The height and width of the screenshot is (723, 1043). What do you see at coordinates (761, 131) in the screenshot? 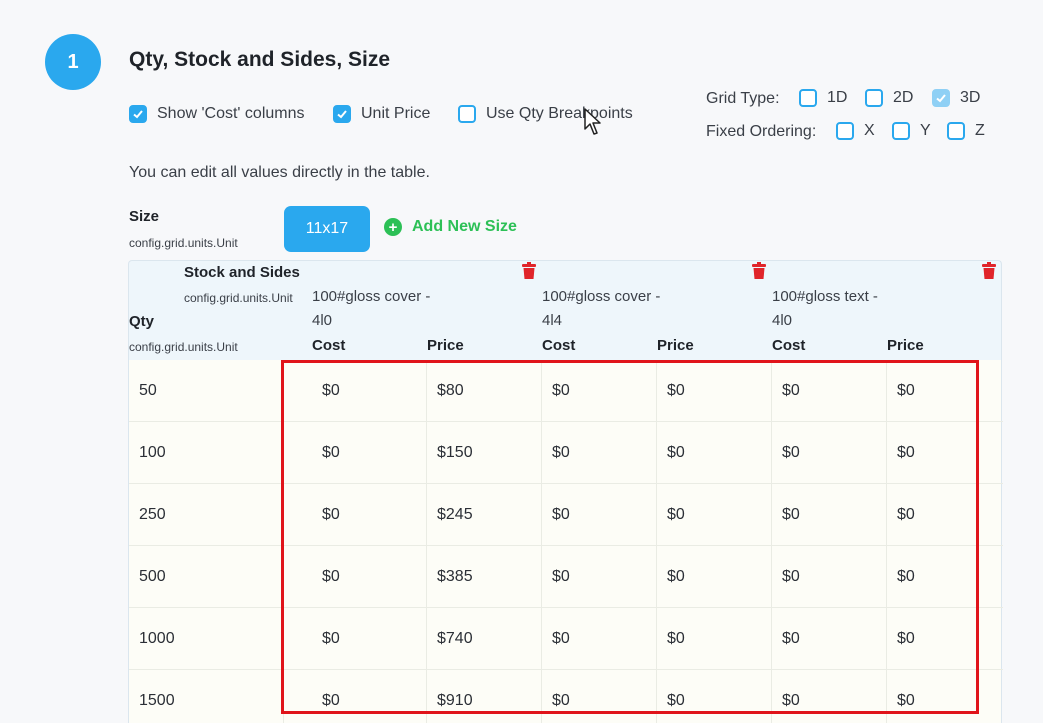
I see `fixed-ordering-label: Fixed Ordering:` at bounding box center [761, 131].